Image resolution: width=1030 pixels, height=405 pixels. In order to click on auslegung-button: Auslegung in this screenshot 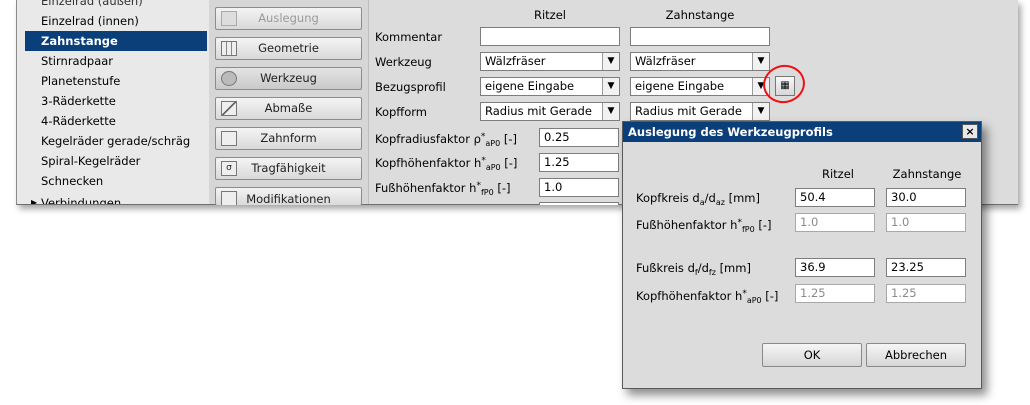, I will do `click(288, 18)`.